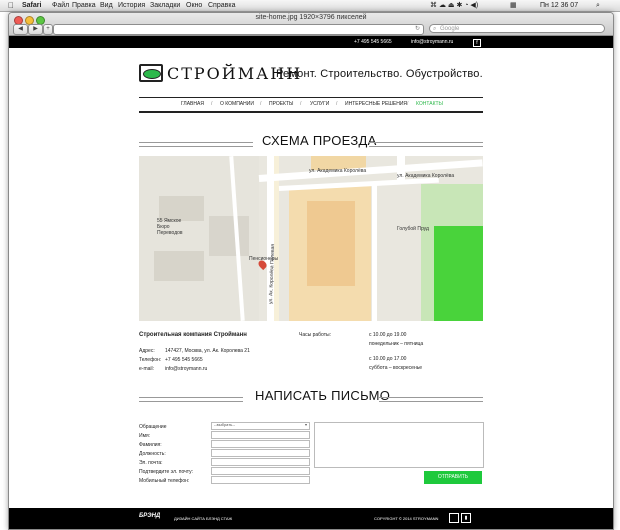  Describe the element at coordinates (20, 29) in the screenshot. I see `back-button: ◀` at that location.